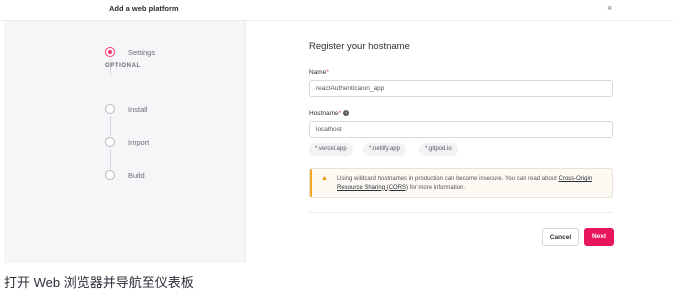 This screenshot has height=291, width=673. I want to click on hostname-field: localhost, so click(461, 129).